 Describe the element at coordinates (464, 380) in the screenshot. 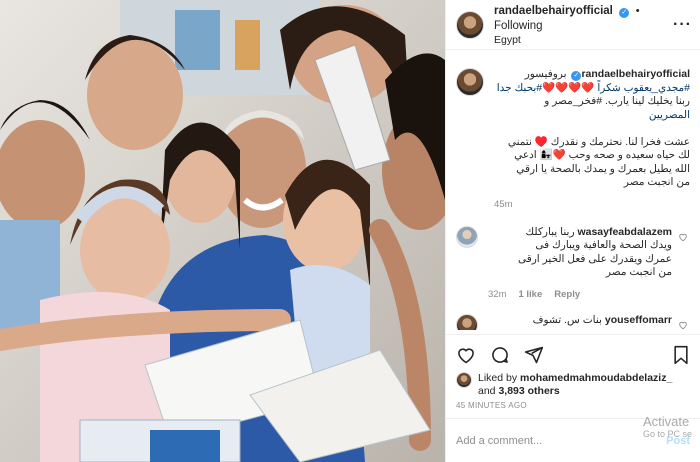

I see `liker-avatar` at that location.